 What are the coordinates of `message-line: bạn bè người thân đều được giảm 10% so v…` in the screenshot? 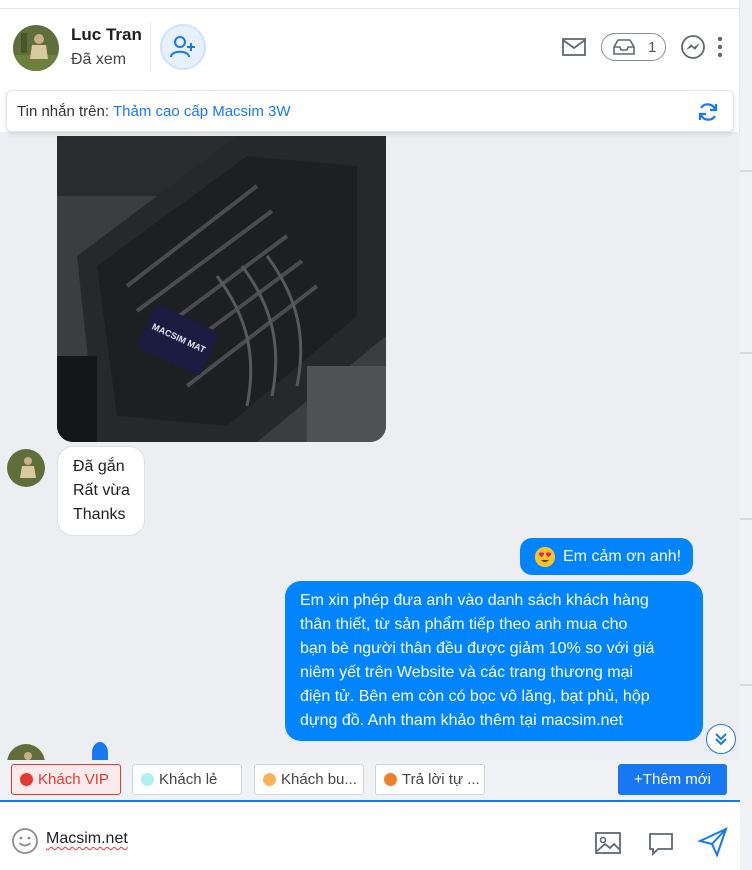 It's located at (477, 648).